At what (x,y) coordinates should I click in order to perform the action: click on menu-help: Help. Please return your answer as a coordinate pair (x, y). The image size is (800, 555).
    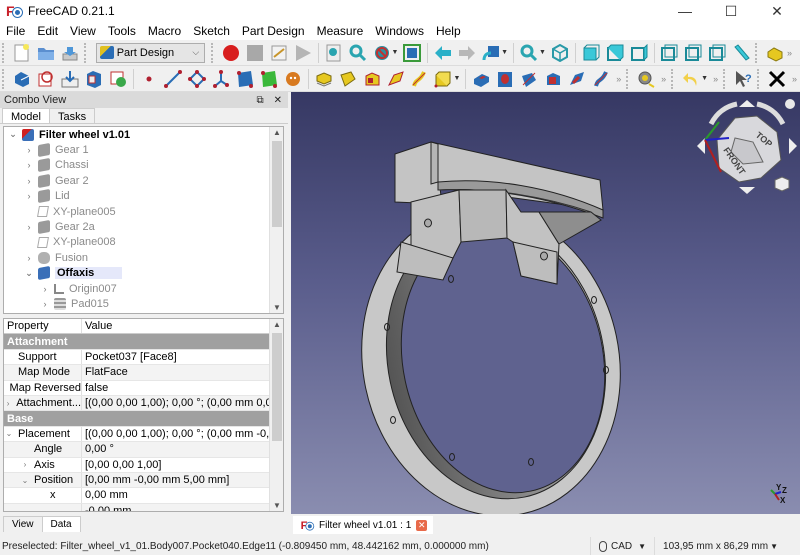
    Looking at the image, I should click on (448, 31).